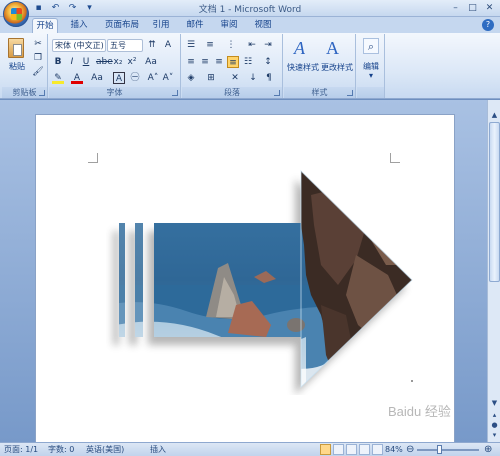 This screenshot has height=456, width=500. What do you see at coordinates (419, 411) in the screenshot?
I see `watermark: Baidu 经验` at bounding box center [419, 411].